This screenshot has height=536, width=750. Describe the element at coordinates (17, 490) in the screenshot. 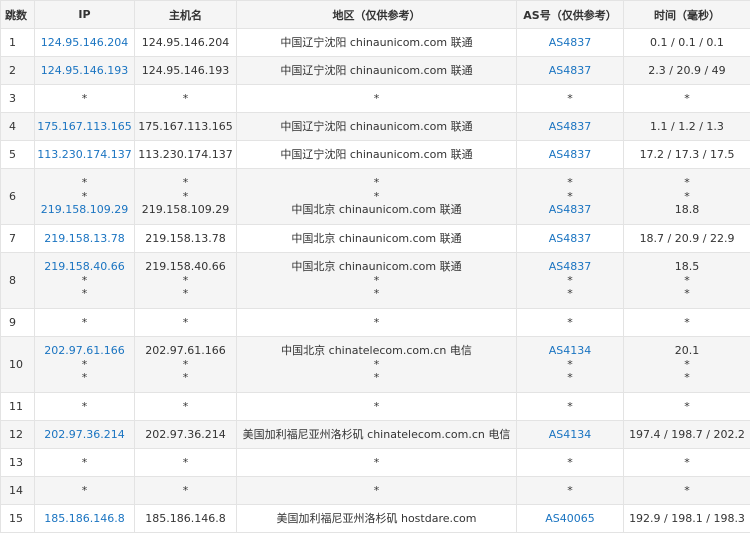

I see `hop-cell: 14` at that location.